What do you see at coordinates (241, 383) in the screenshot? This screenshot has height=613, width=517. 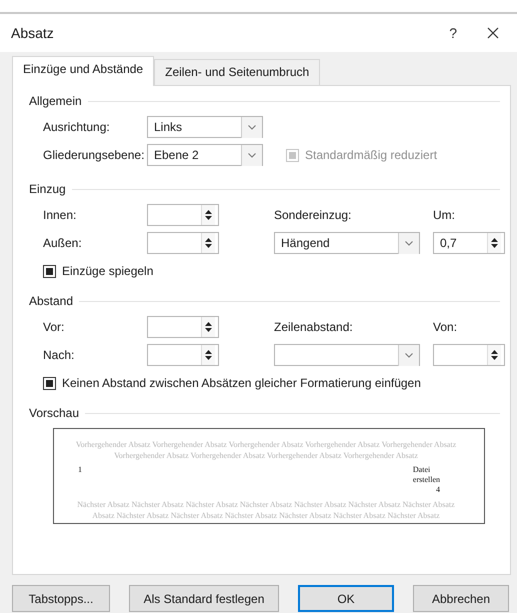 I see `checkbox-label: Keinen Abstand zwischen Absätzen gleicher Formatierung einfügen` at bounding box center [241, 383].